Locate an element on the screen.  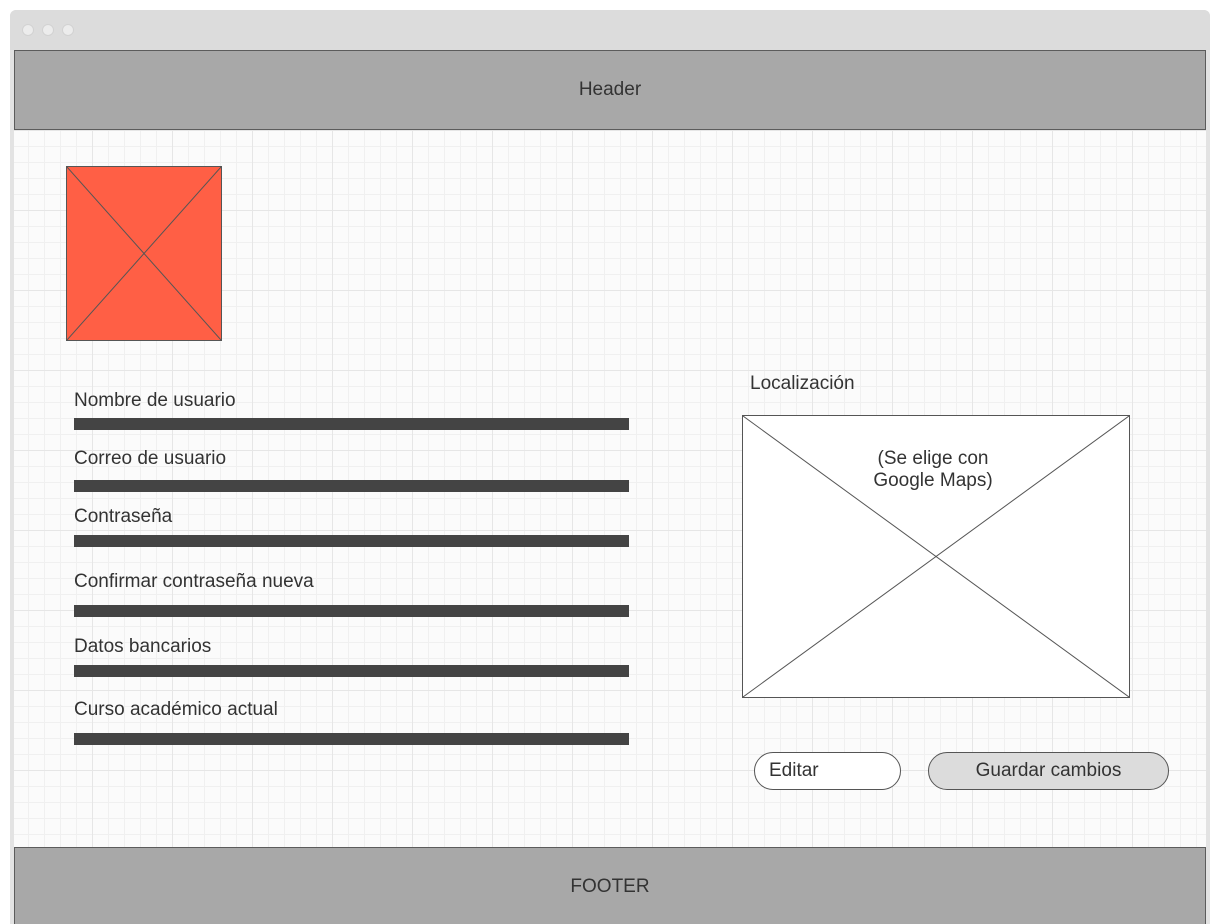
password-input is located at coordinates (351, 541).